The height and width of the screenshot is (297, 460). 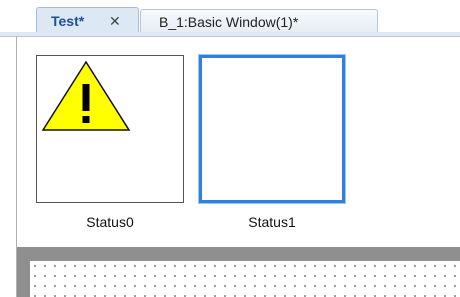 I want to click on tab-basic-window-label: B_1:Basic Window(1)*, so click(x=229, y=22).